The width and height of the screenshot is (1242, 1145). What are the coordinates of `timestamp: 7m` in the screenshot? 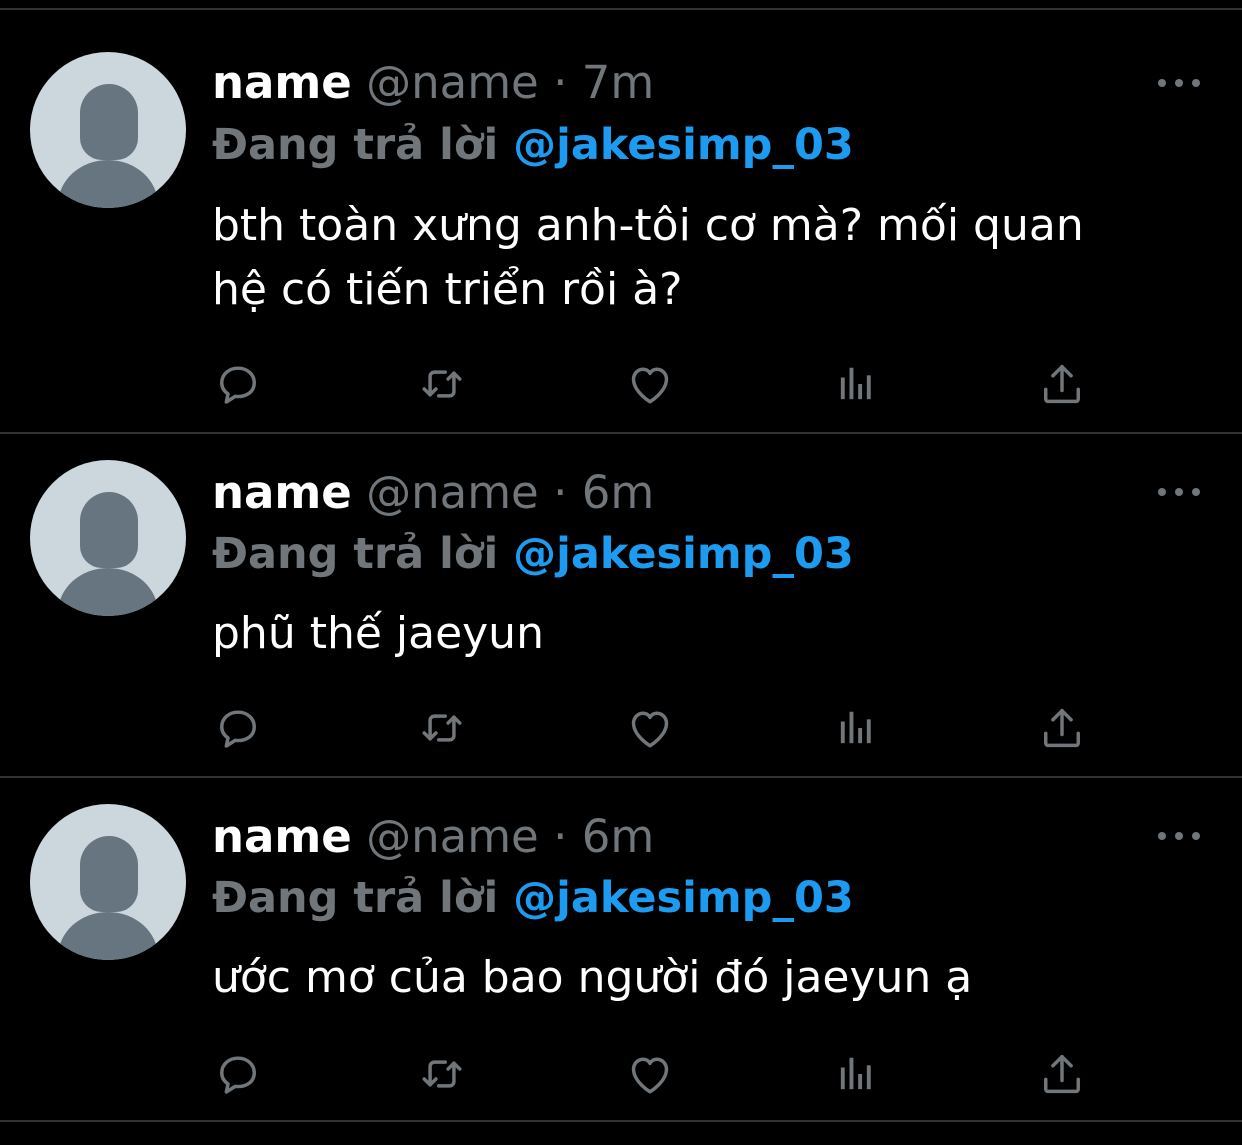 It's located at (618, 82).